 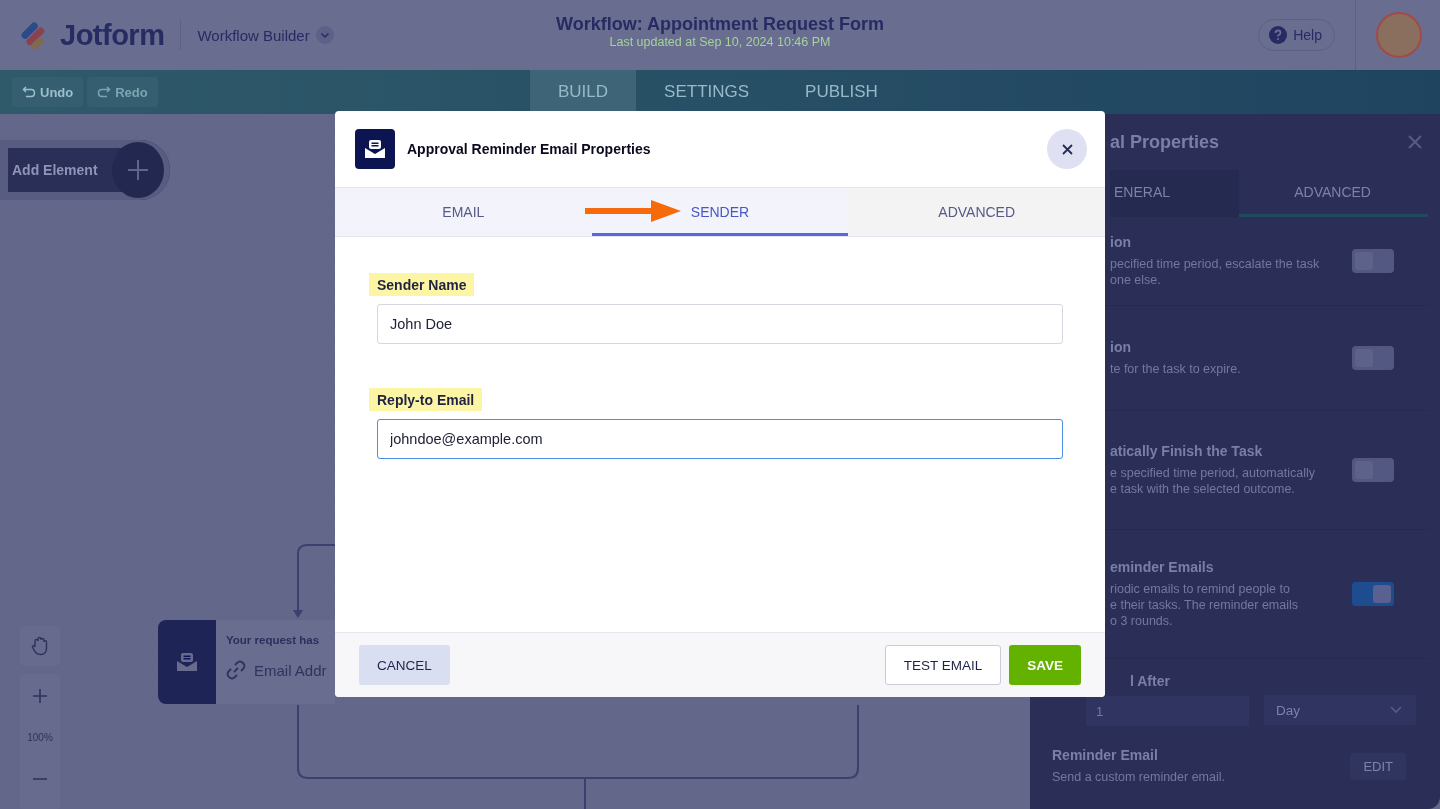 What do you see at coordinates (29, 92) in the screenshot?
I see `undo-icon` at bounding box center [29, 92].